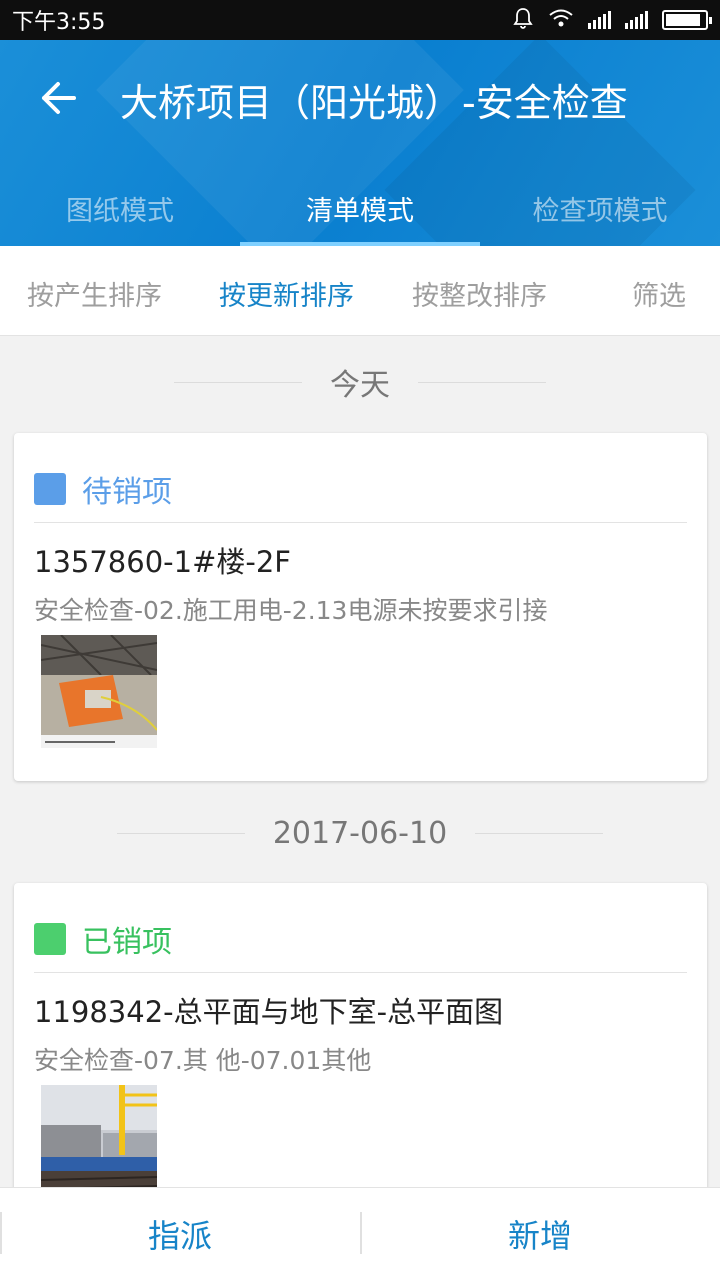 The height and width of the screenshot is (1280, 720). Describe the element at coordinates (120, 208) in the screenshot. I see `tab-drawing-mode: 图纸模式` at that location.